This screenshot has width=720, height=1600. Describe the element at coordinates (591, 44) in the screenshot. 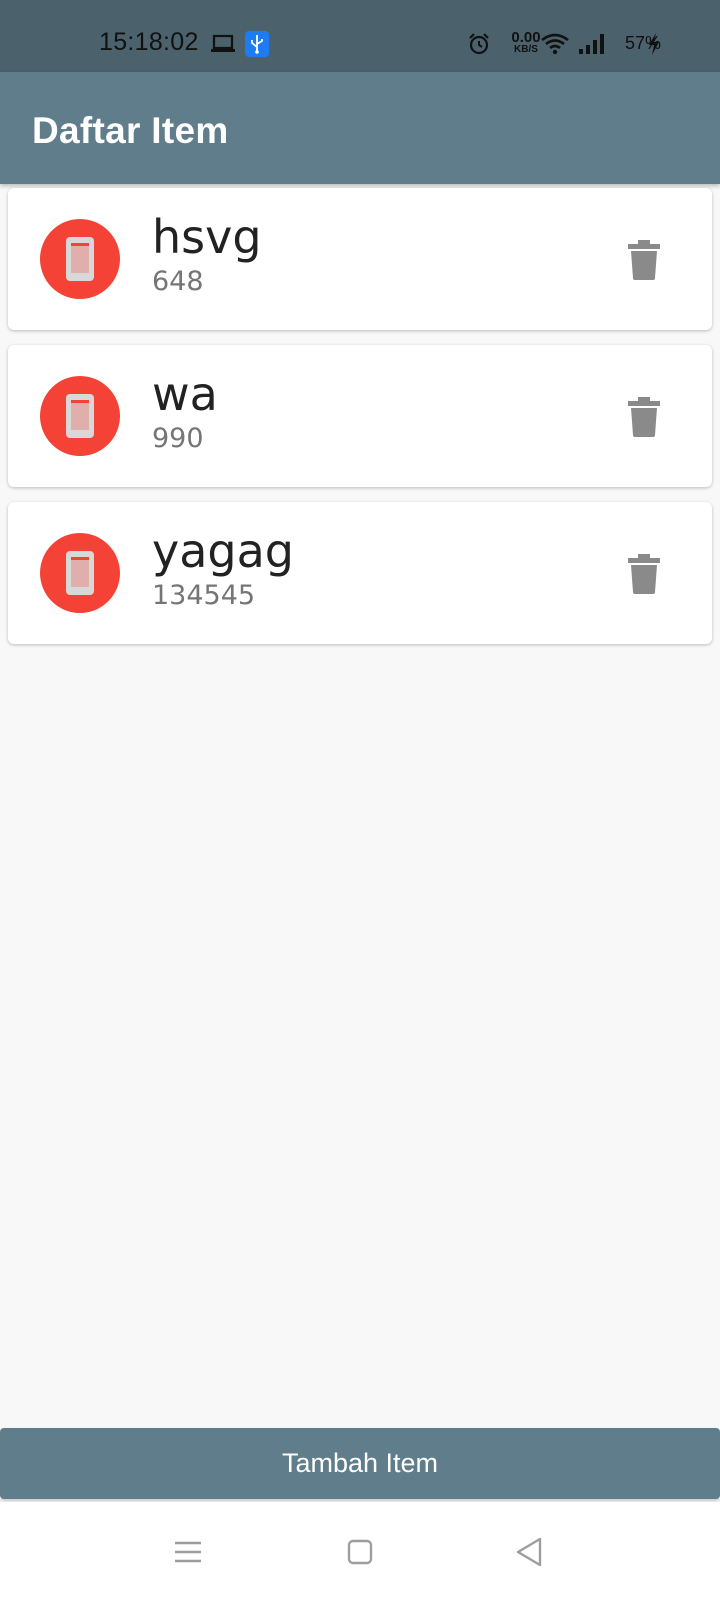

I see `signal-icon` at that location.